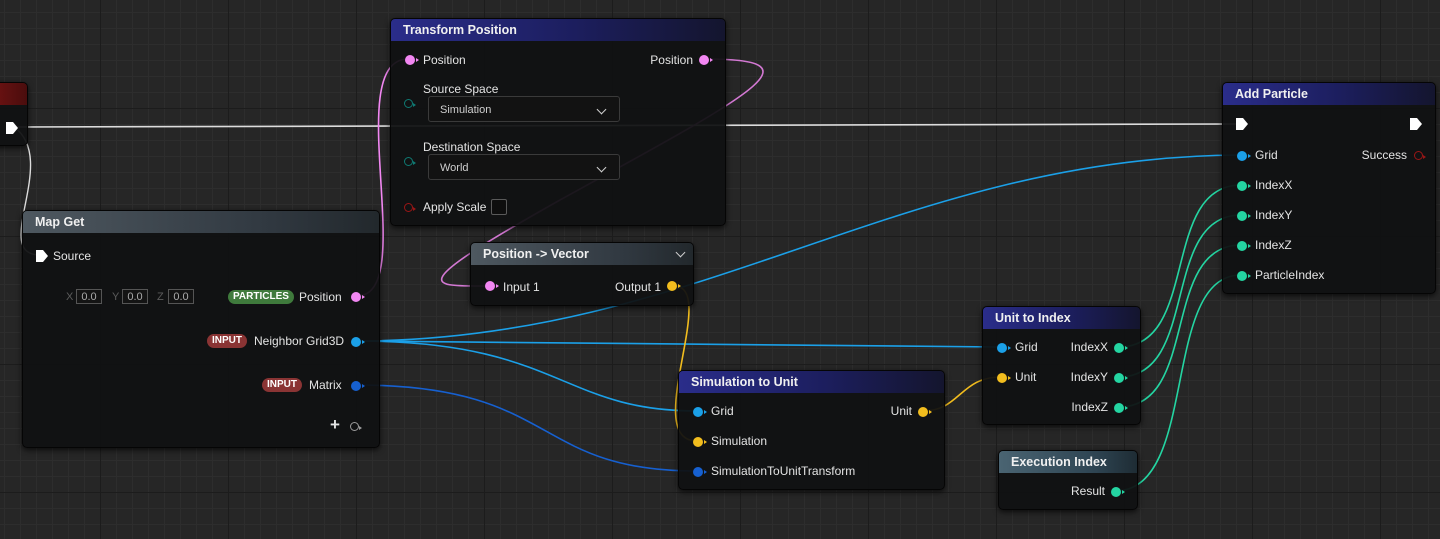 This screenshot has height=539, width=1440. What do you see at coordinates (201, 222) in the screenshot?
I see `node-title: Map Get` at bounding box center [201, 222].